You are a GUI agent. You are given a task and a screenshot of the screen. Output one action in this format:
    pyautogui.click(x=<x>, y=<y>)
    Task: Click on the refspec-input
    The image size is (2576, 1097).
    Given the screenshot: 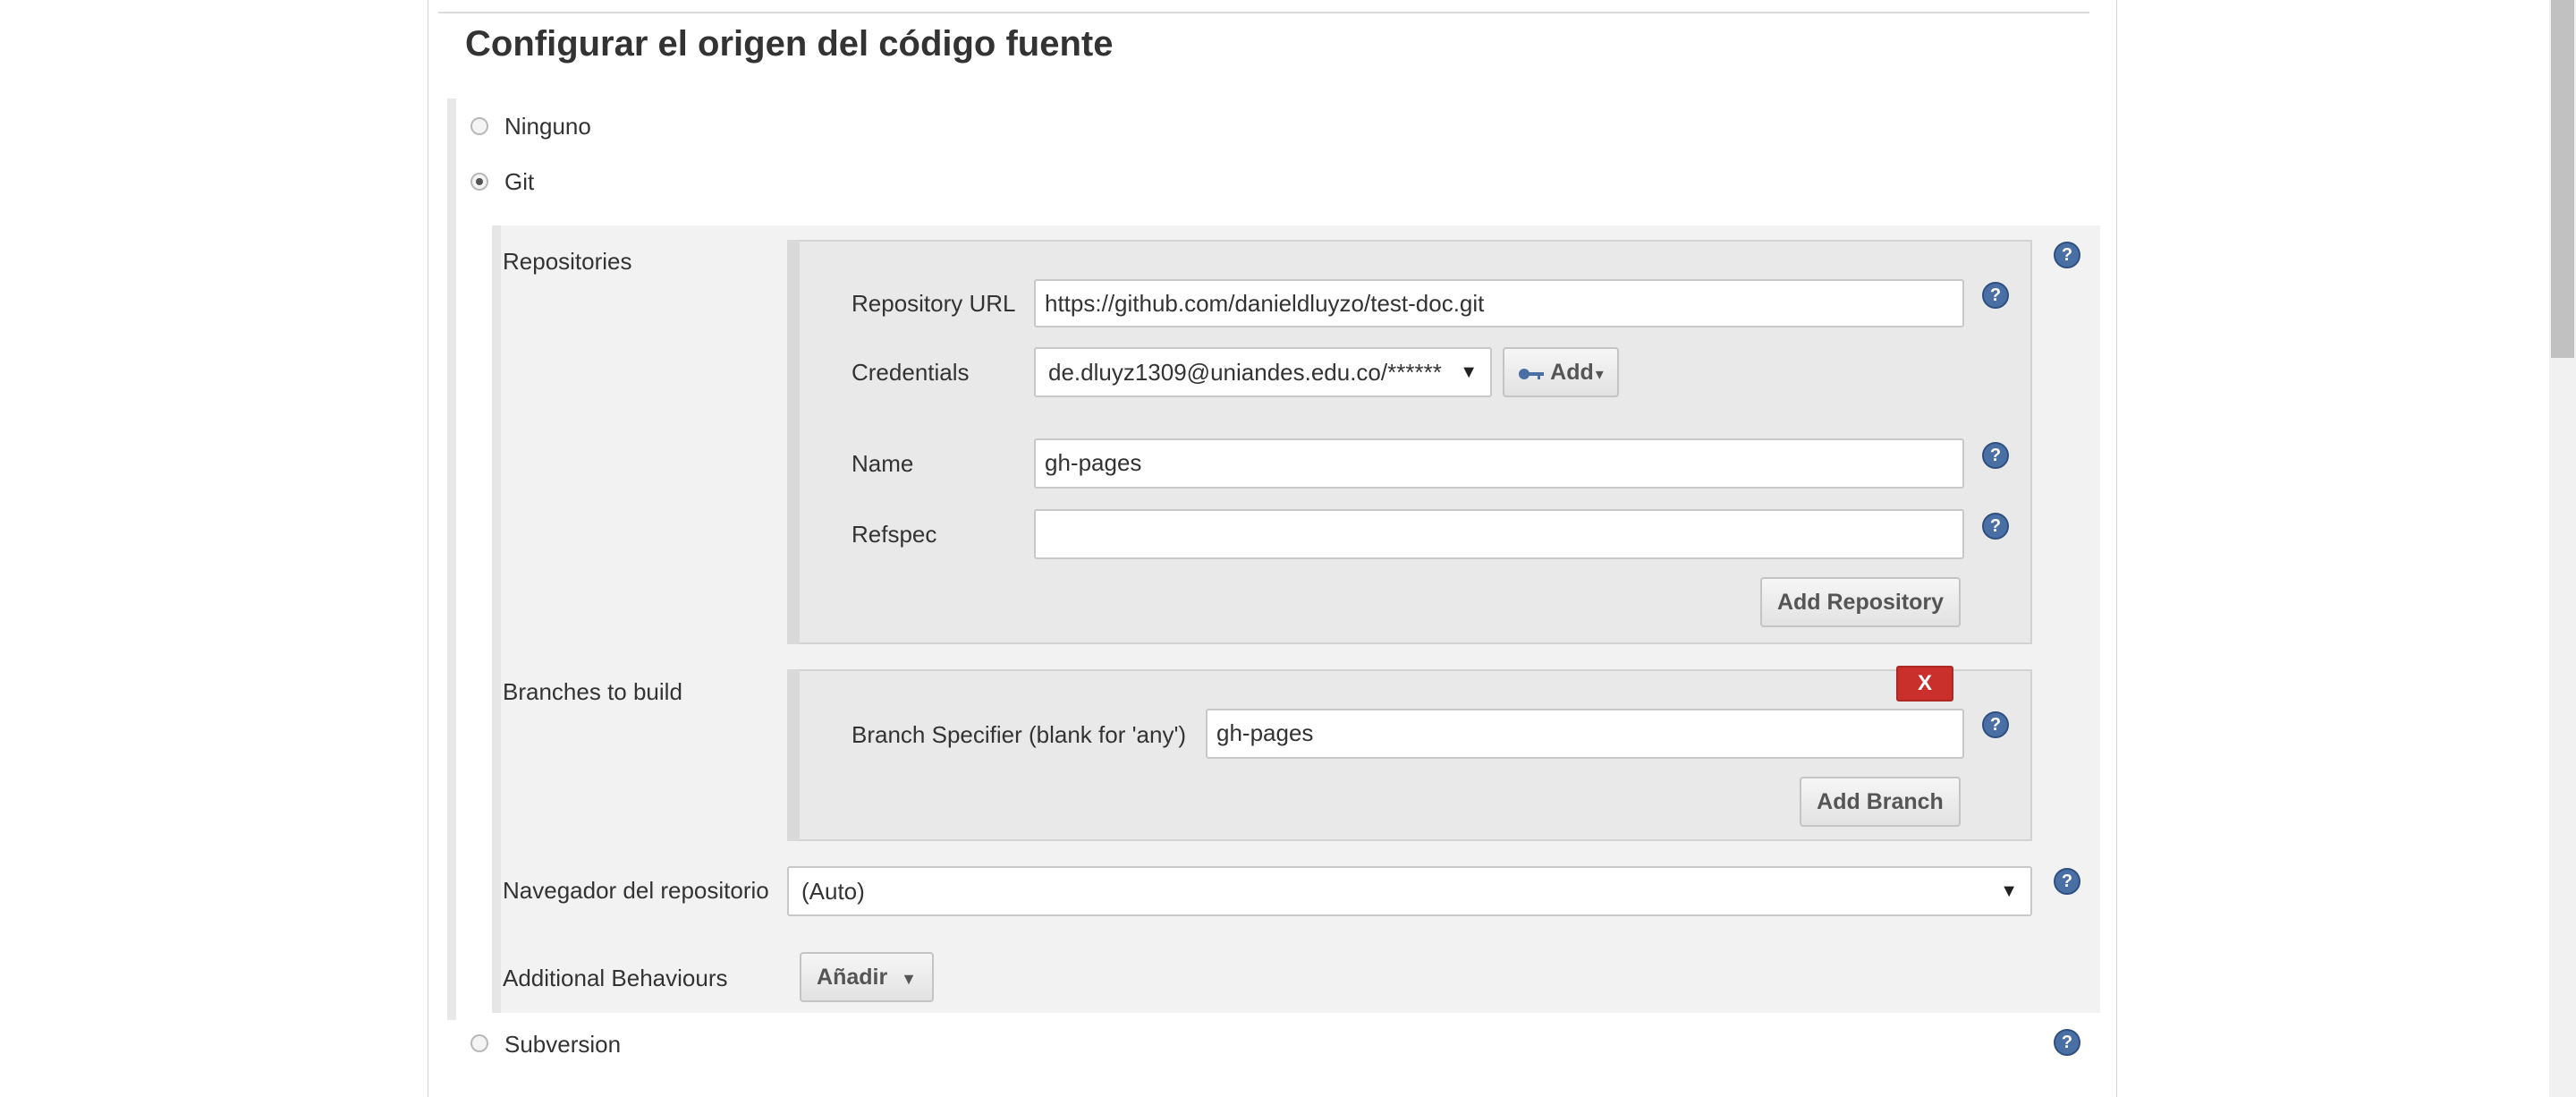 What is the action you would take?
    pyautogui.click(x=1499, y=534)
    